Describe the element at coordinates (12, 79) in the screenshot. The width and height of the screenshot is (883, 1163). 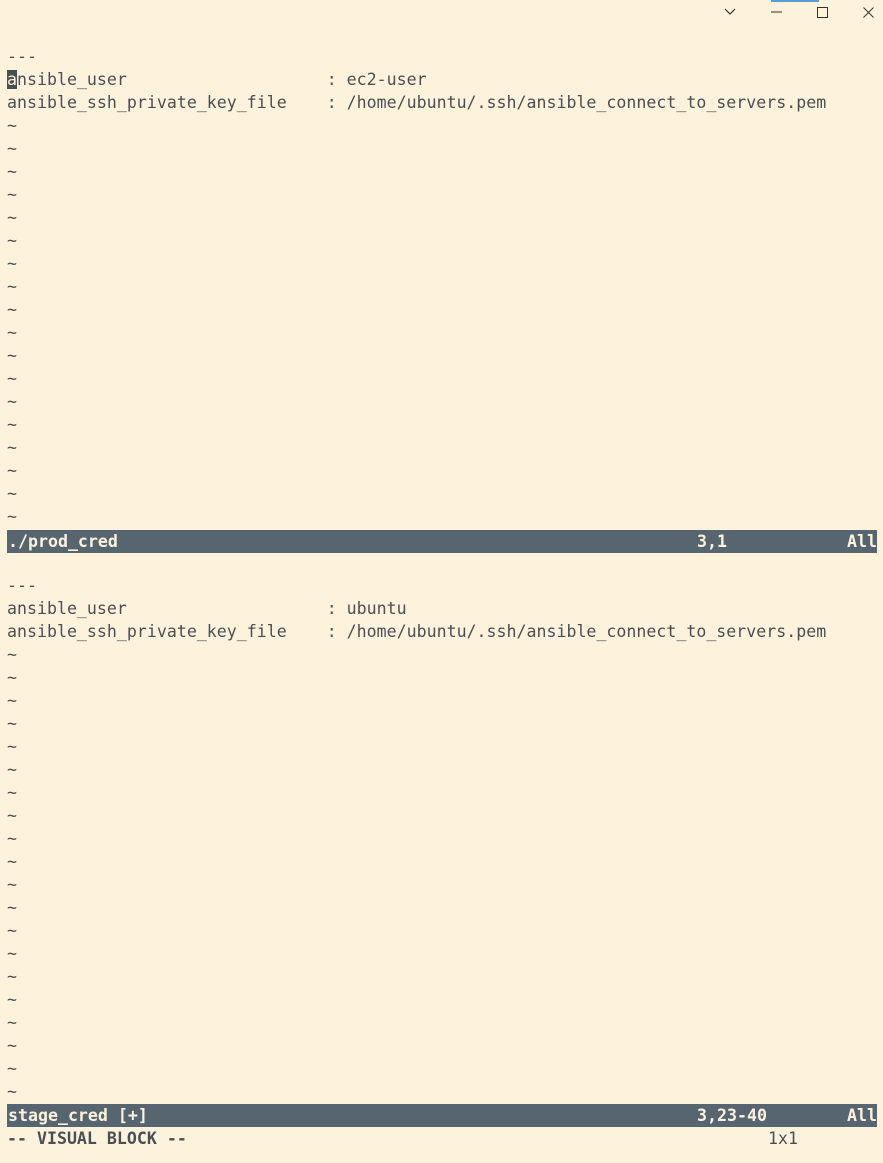
I see `text-cursor: a` at that location.